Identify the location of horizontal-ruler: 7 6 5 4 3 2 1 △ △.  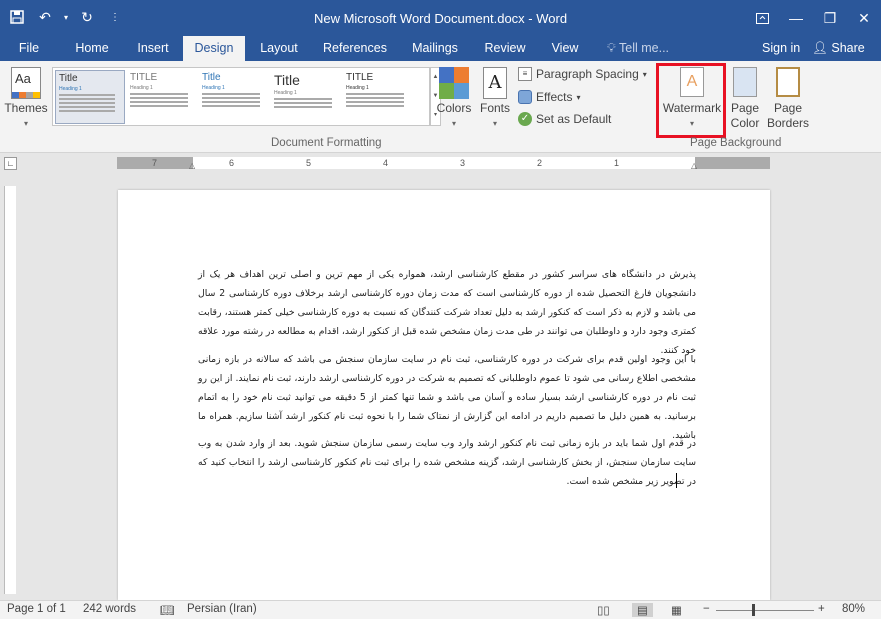
(443, 163).